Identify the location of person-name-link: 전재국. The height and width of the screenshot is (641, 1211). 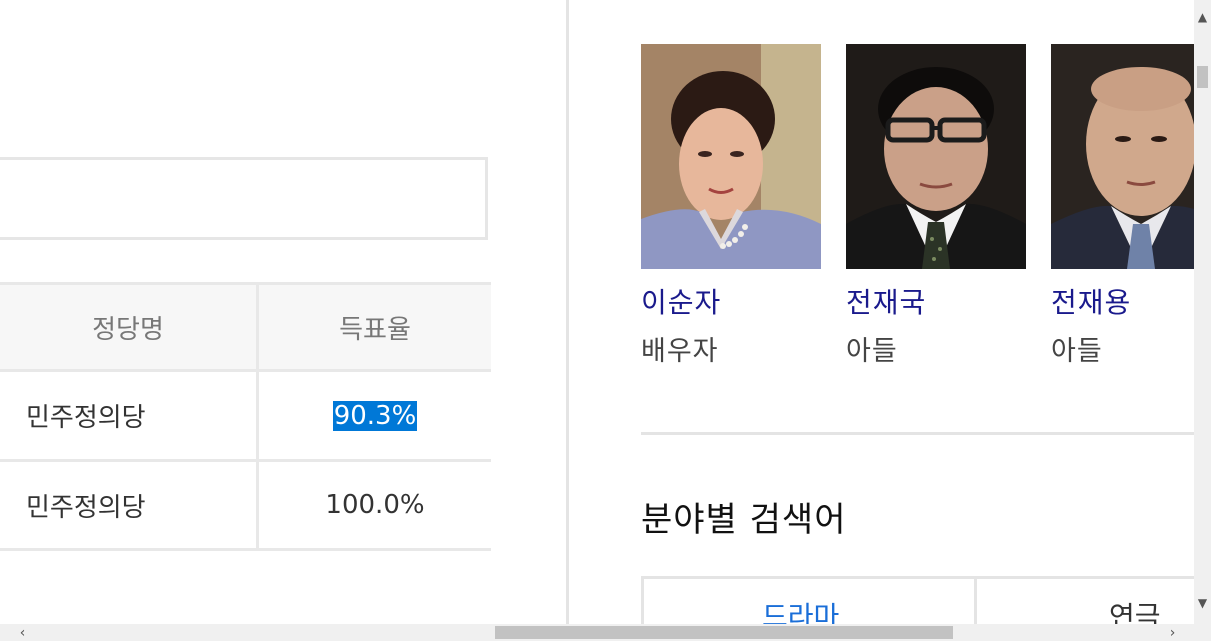
(936, 301).